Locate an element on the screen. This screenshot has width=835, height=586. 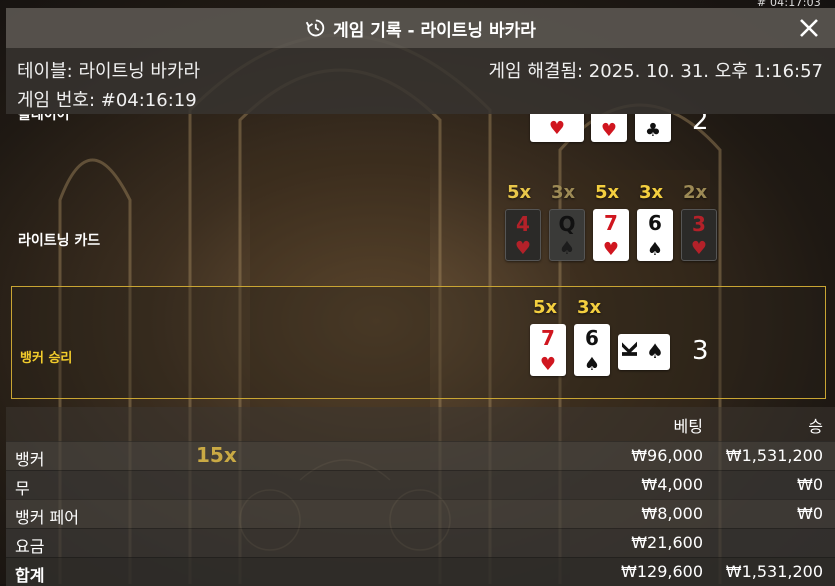
lightning-card: 7 ♥ is located at coordinates (611, 235).